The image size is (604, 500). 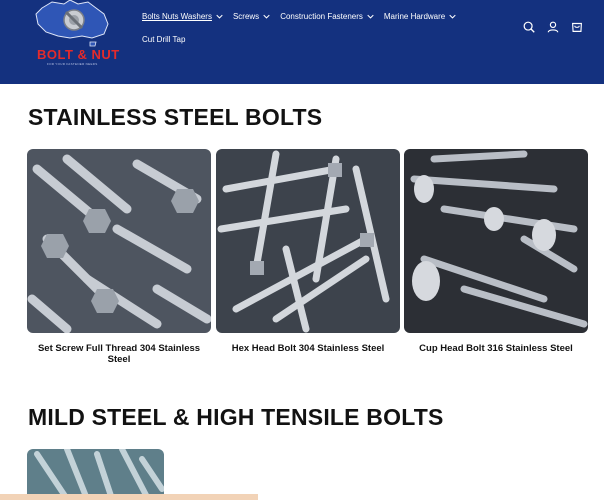 What do you see at coordinates (72, 64) in the screenshot?
I see `logo-tagline: FOR YOUR FASTENER NEEDS` at bounding box center [72, 64].